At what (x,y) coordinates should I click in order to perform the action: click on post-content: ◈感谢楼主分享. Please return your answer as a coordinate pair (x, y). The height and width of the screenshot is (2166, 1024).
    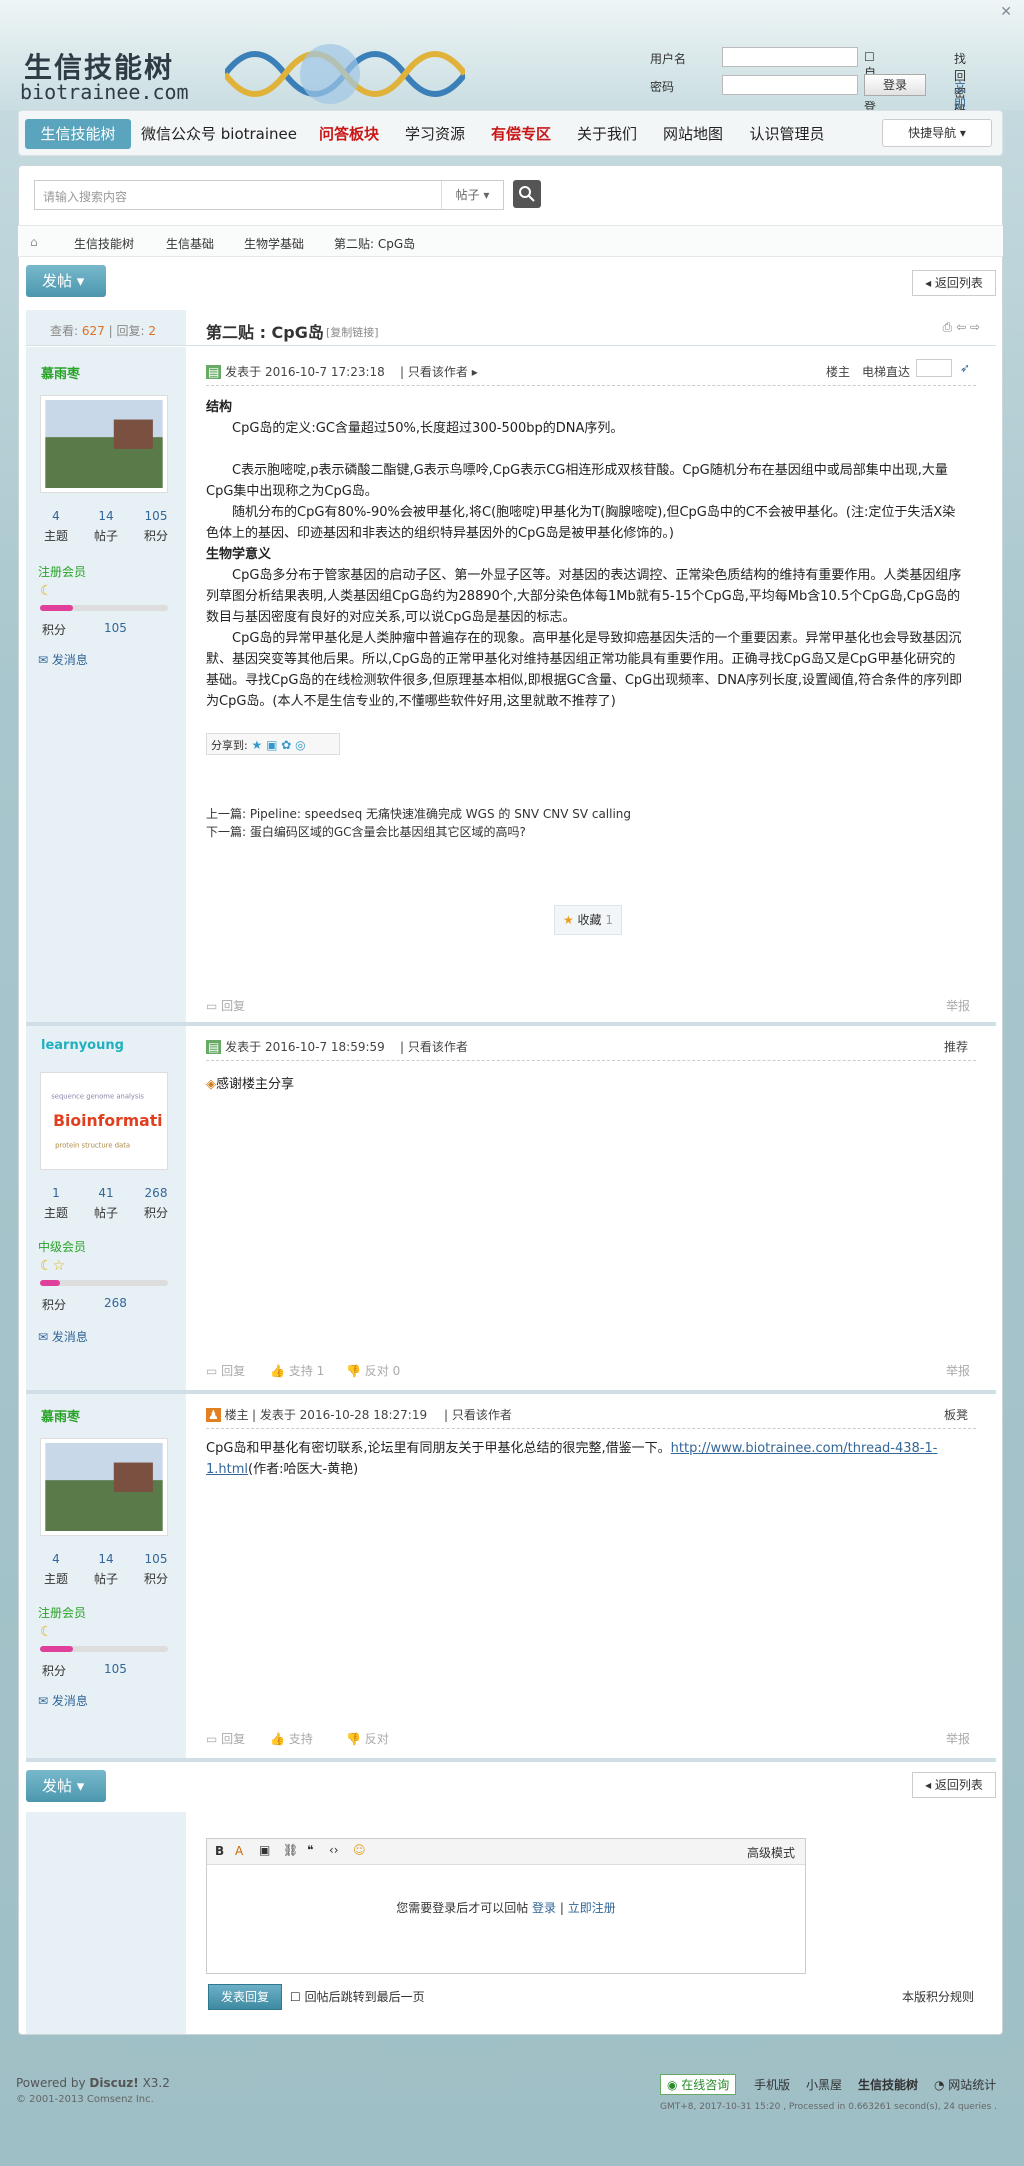
    Looking at the image, I should click on (250, 1084).